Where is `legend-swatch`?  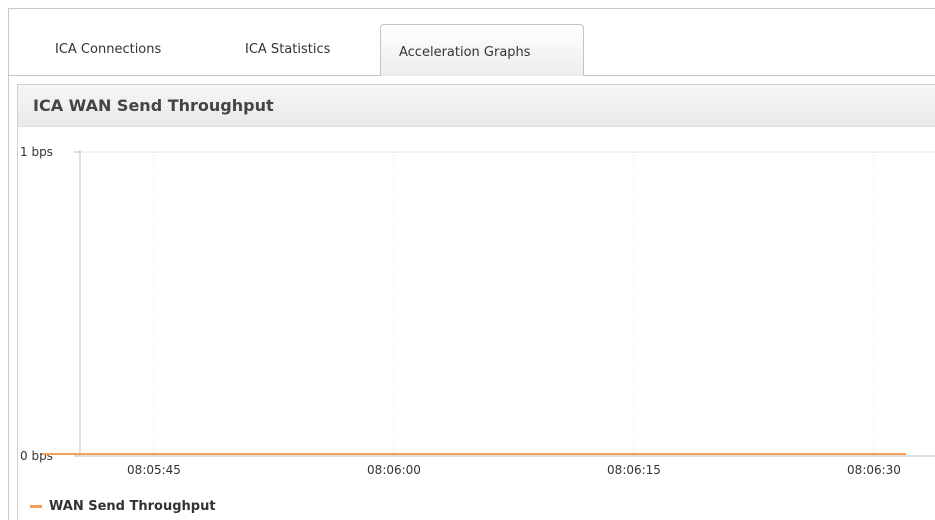
legend-swatch is located at coordinates (36, 506).